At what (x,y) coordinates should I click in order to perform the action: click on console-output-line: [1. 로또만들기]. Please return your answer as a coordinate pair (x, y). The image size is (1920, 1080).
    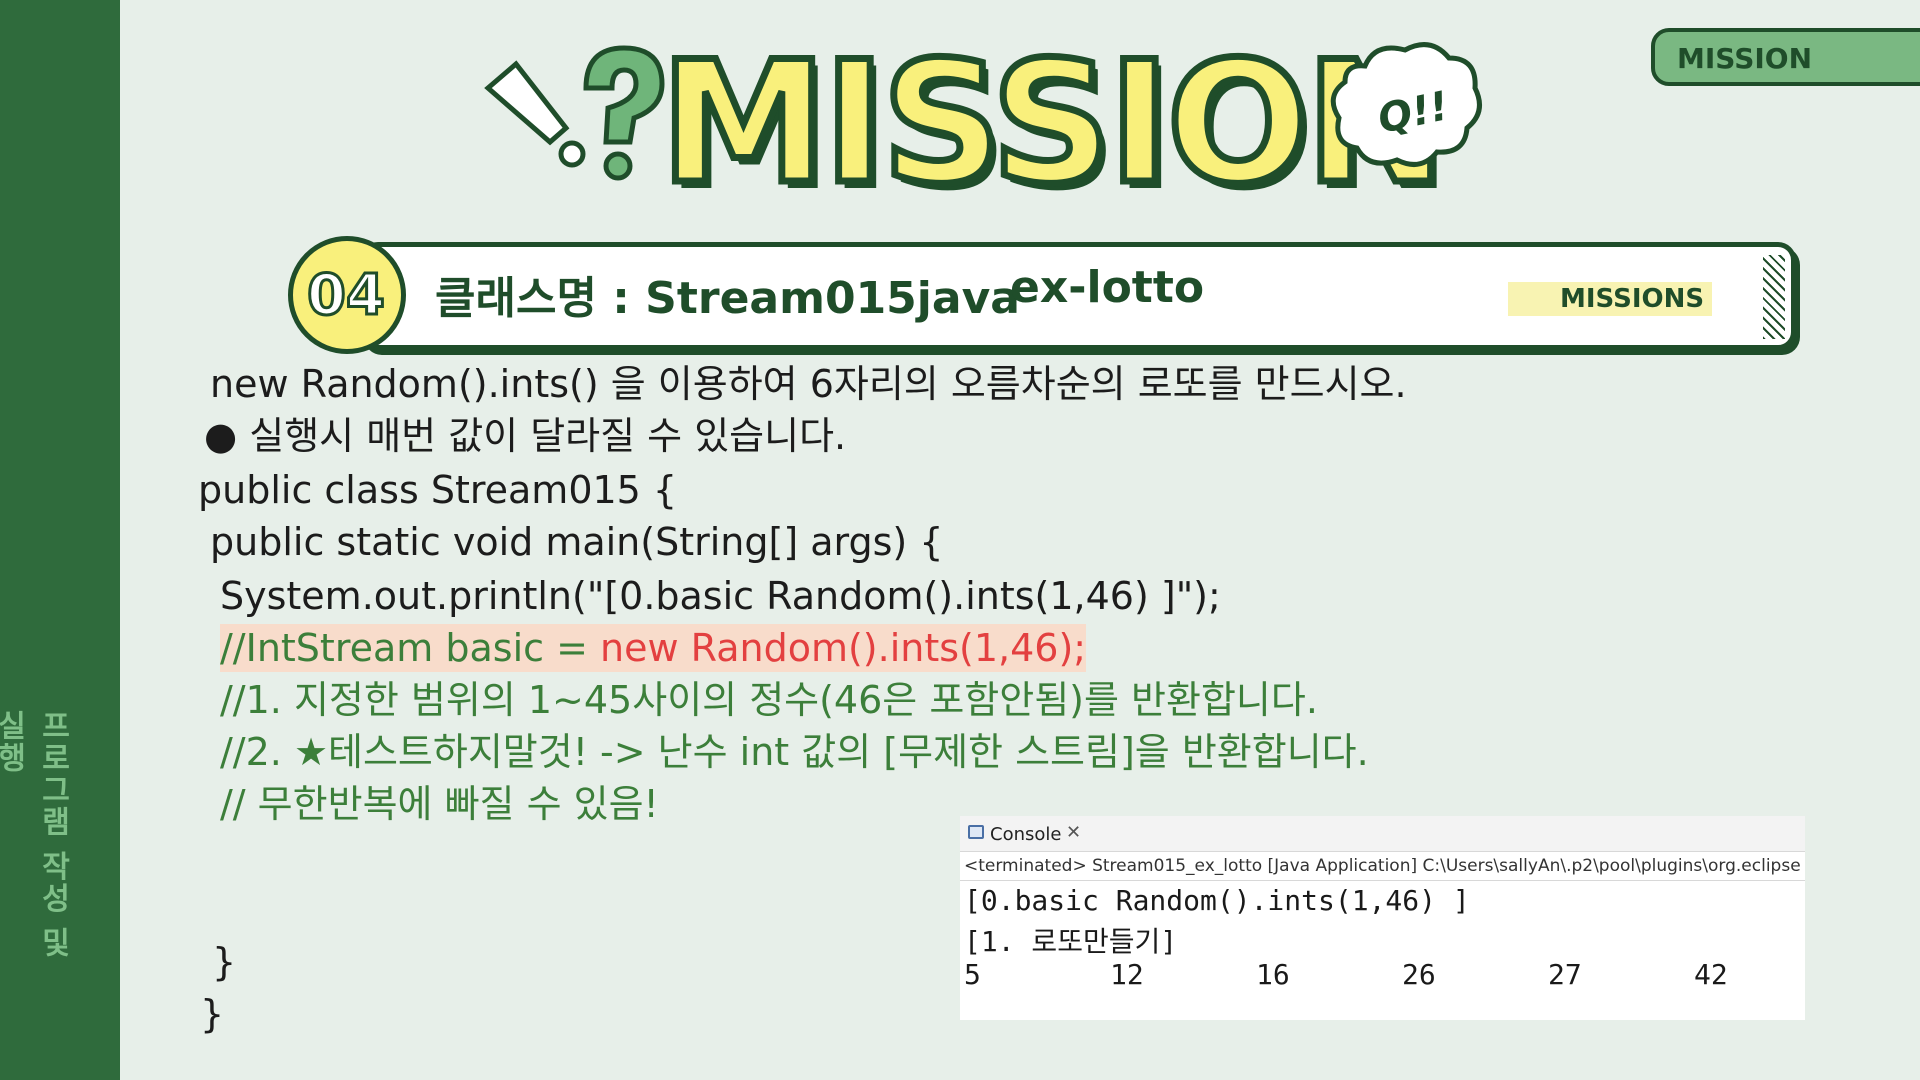
    Looking at the image, I should click on (1071, 941).